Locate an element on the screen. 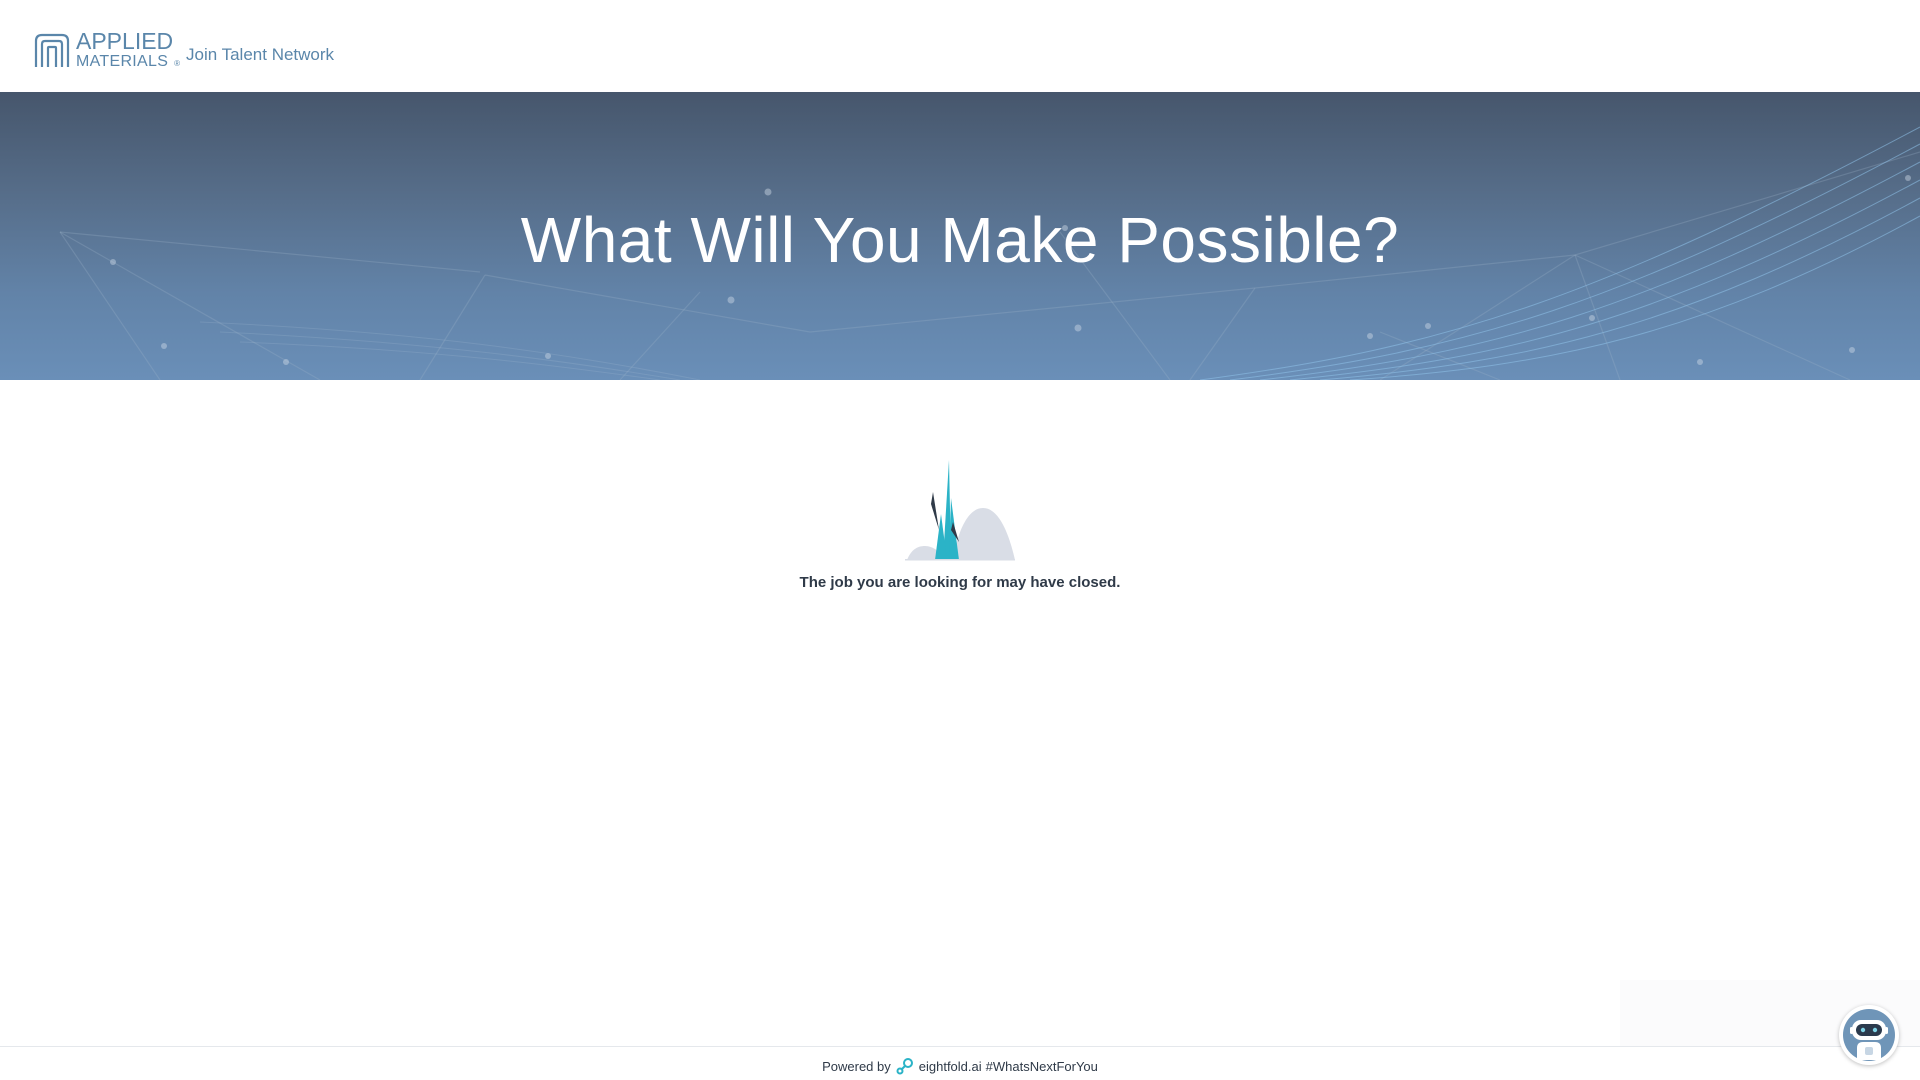 The height and width of the screenshot is (1080, 1920). chatbot-robot-icon is located at coordinates (1869, 1035).